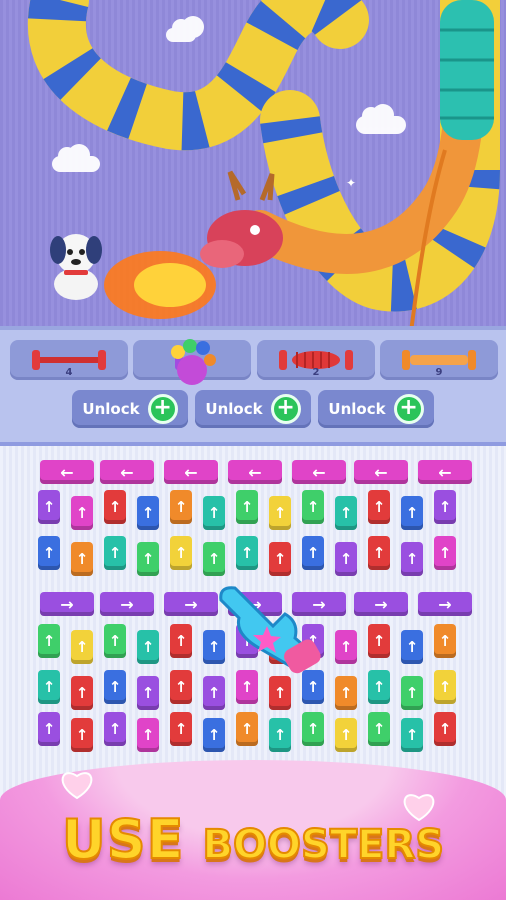  What do you see at coordinates (76, 267) in the screenshot?
I see `puppy-character` at bounding box center [76, 267].